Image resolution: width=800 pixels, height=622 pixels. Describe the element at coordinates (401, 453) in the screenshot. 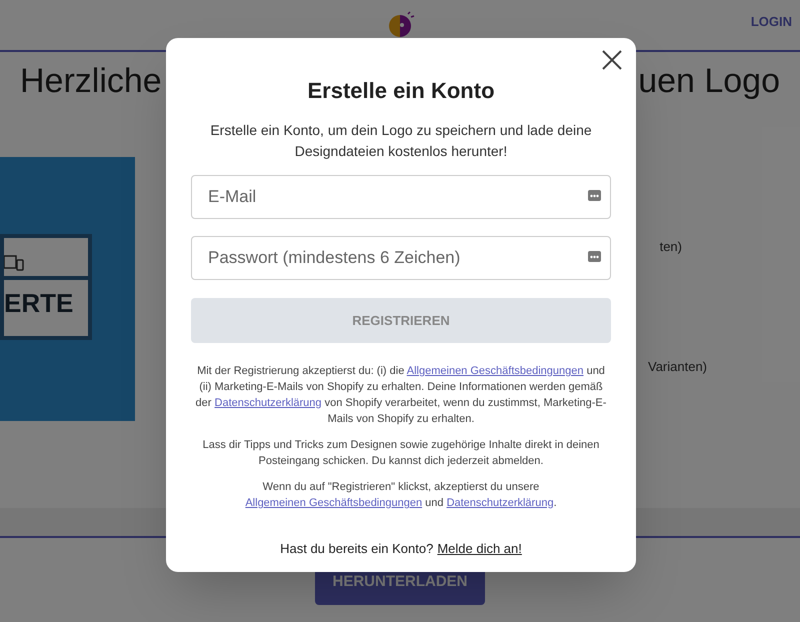

I see `legal-text: Lass dir Tipps und Tricks zum Designen sowie zugehörige Inhalte direkt in deinen Posteingang schicken. Du kannst dich jederzeit abmelden.` at that location.